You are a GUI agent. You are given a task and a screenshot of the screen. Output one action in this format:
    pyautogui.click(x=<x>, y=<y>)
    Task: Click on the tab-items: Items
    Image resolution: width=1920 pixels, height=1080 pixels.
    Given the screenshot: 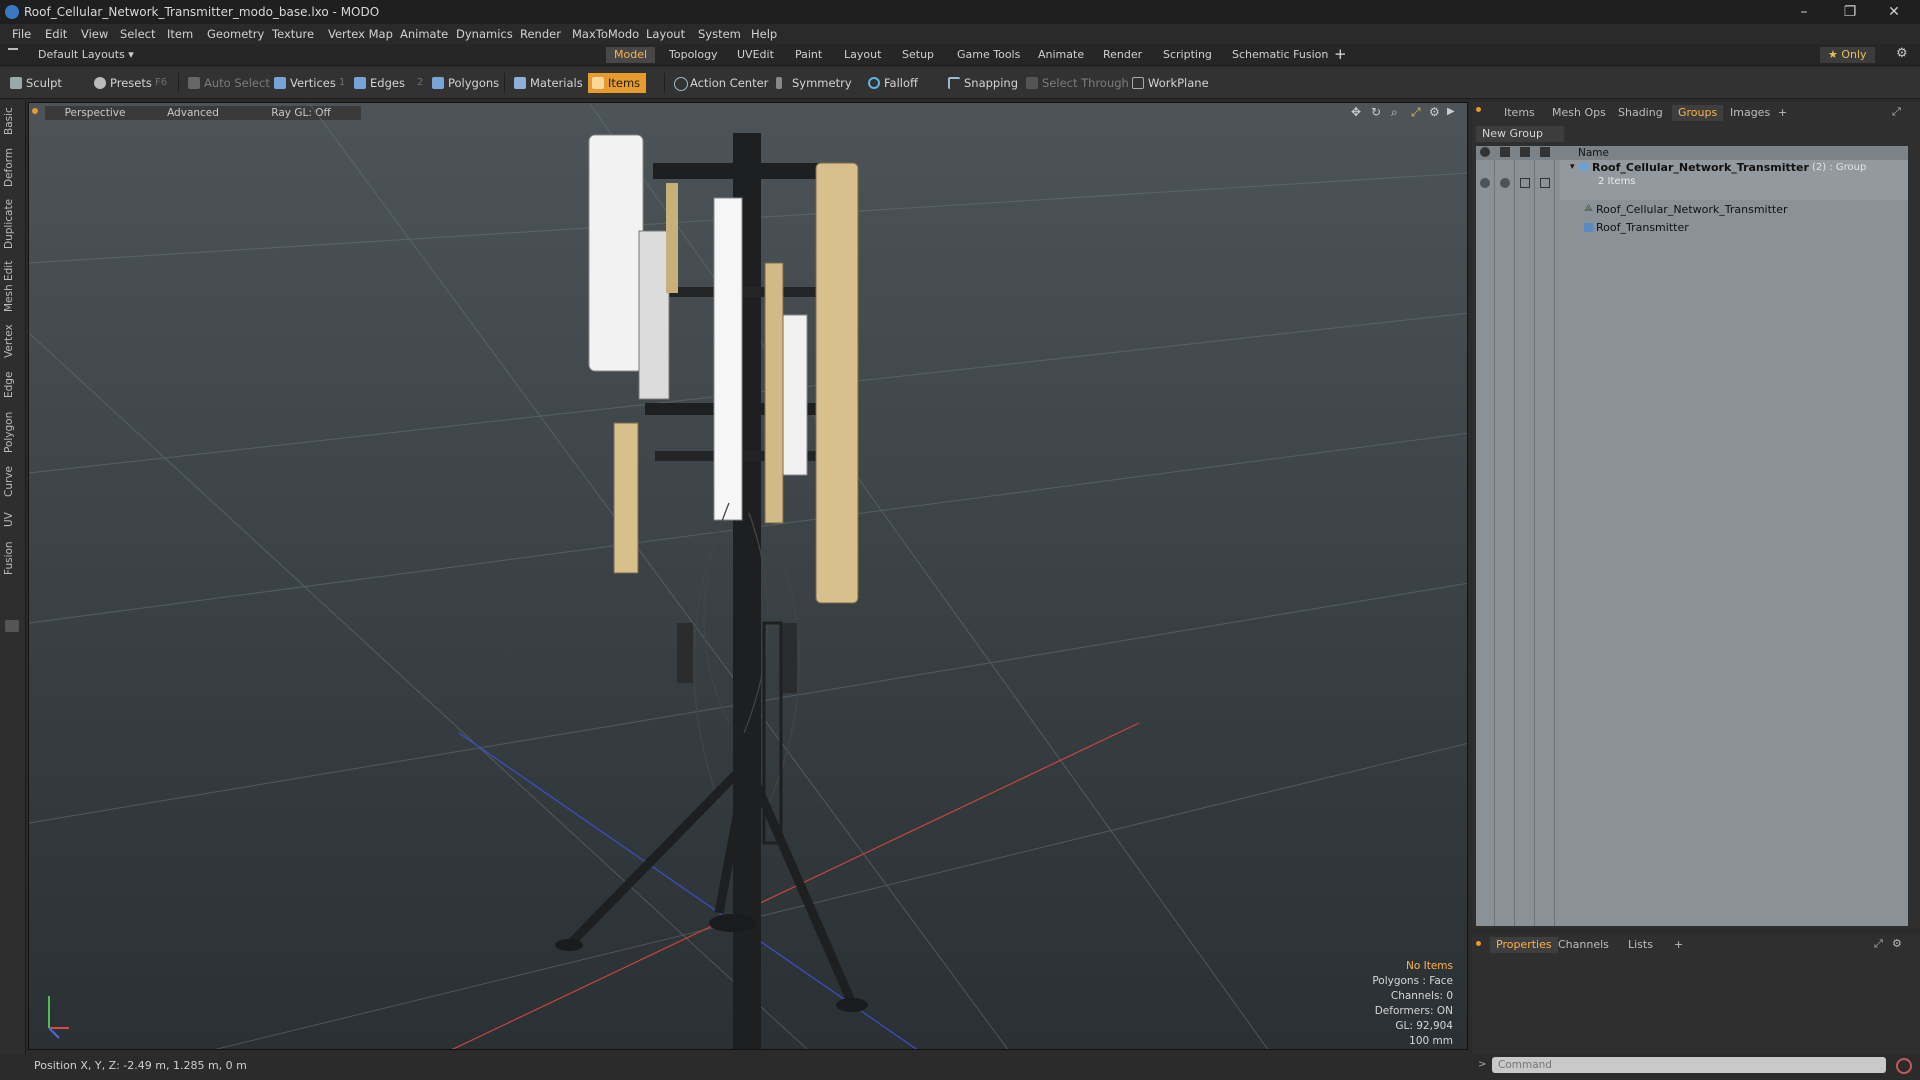 What is the action you would take?
    pyautogui.click(x=1519, y=113)
    